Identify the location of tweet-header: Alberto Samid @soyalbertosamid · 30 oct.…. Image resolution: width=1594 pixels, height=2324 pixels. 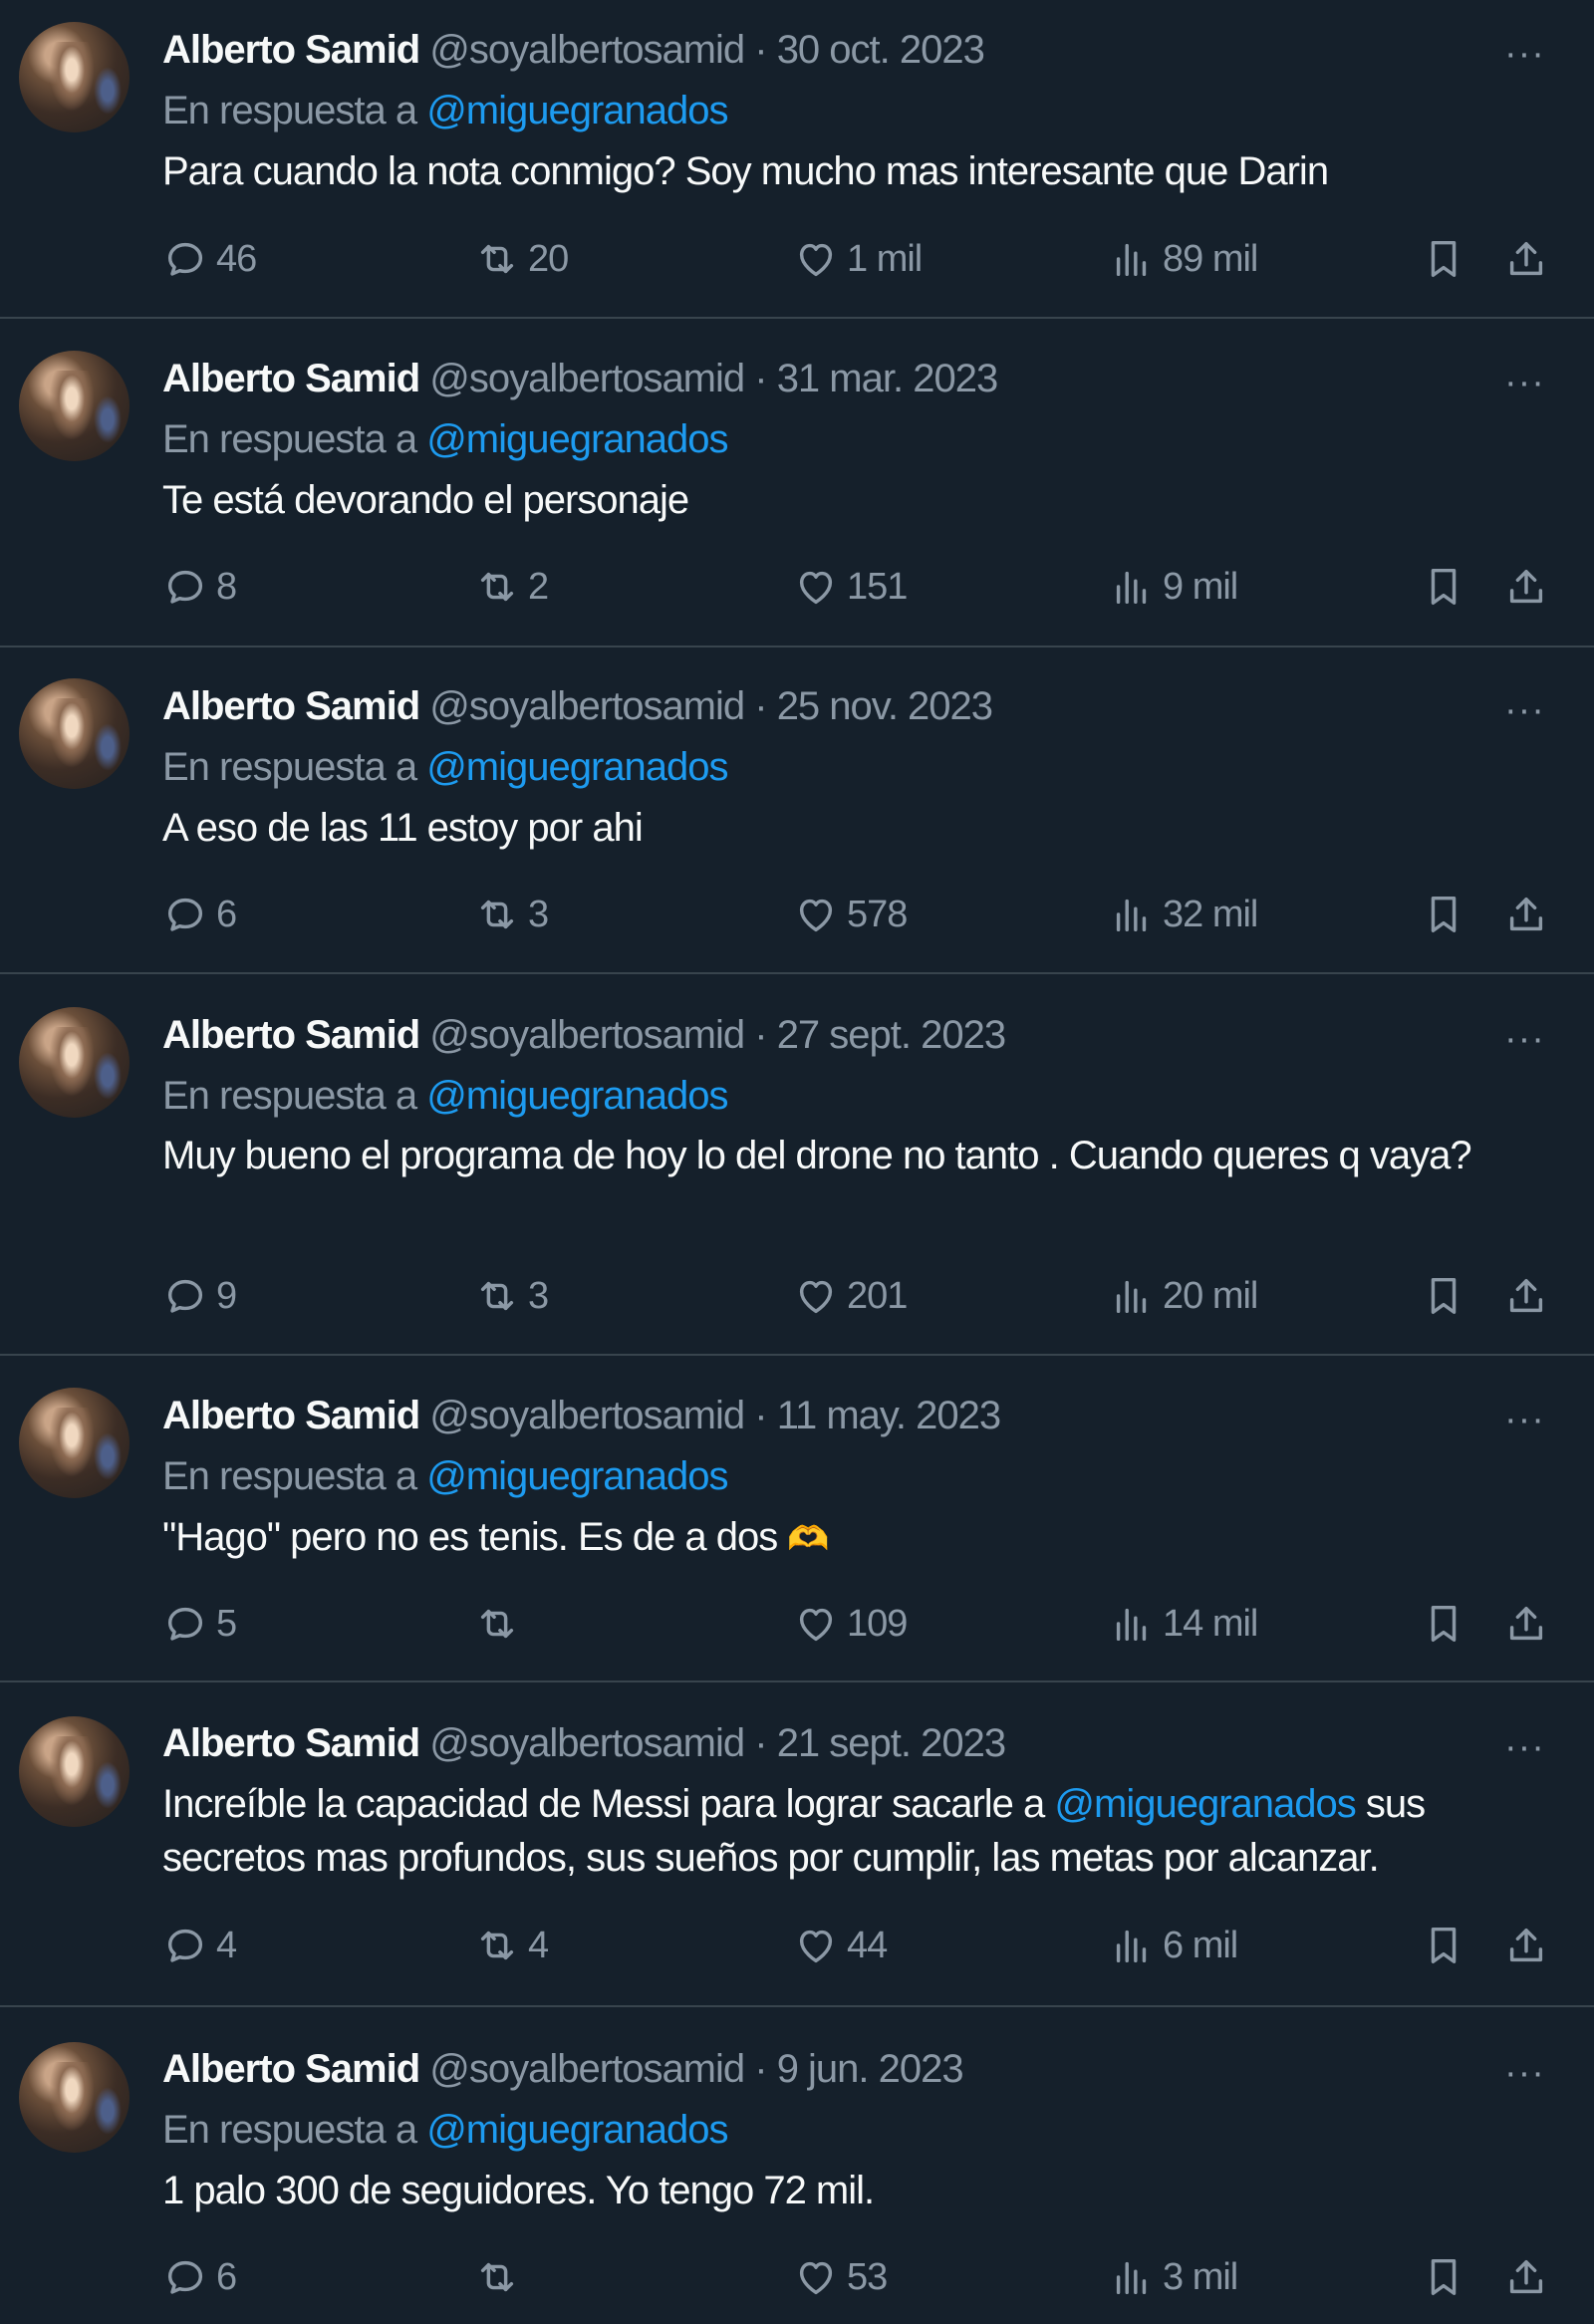
(573, 50).